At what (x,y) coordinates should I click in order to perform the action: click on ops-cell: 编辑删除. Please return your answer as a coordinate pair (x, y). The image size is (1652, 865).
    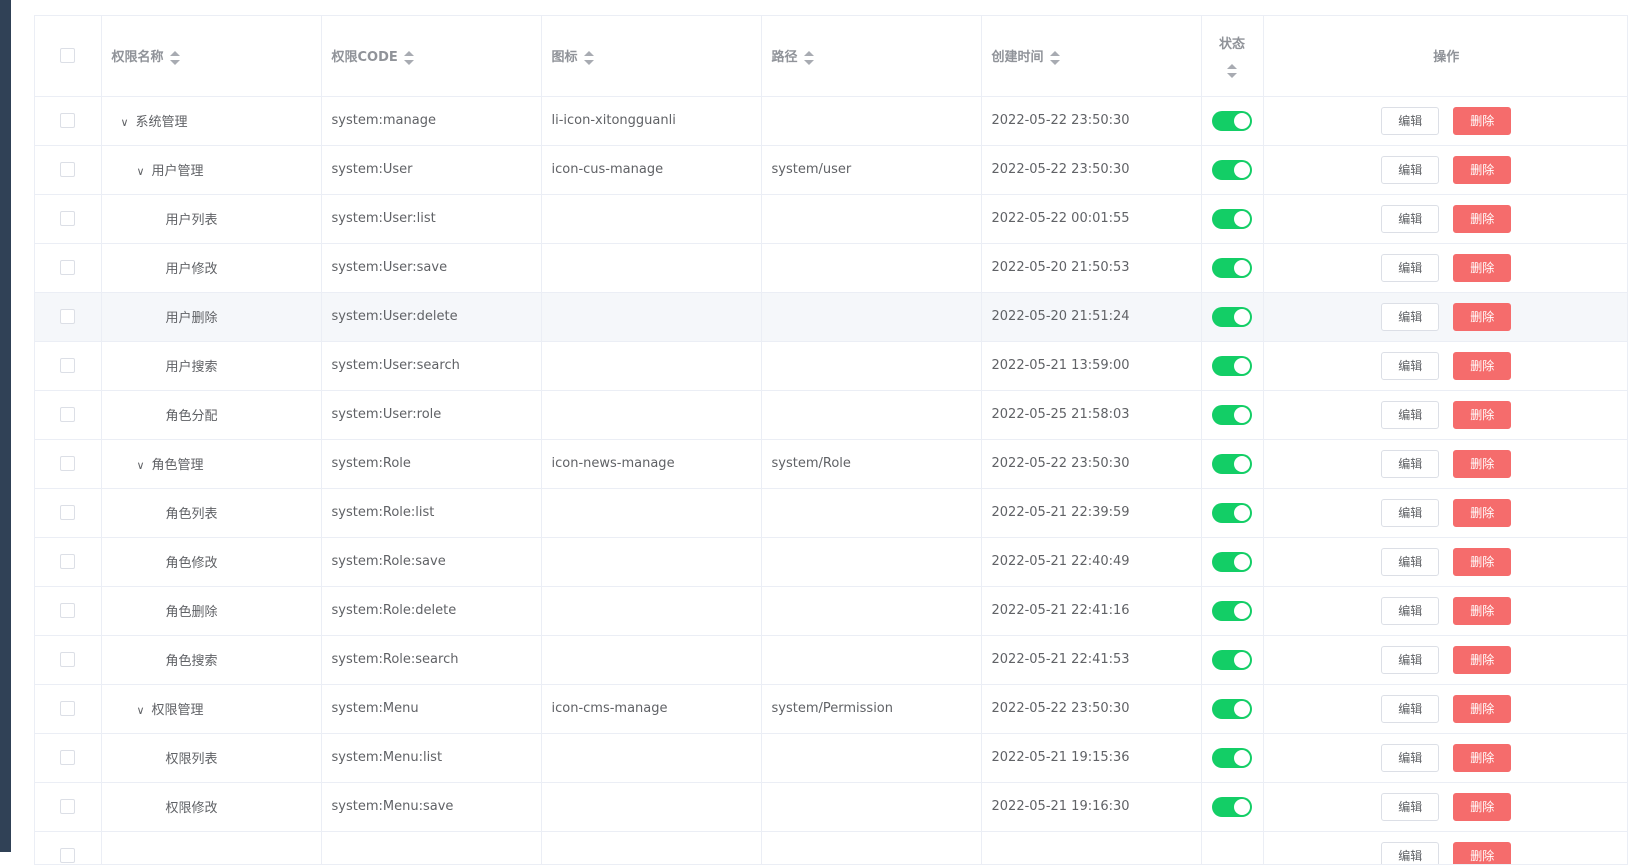
    Looking at the image, I should click on (1445, 757).